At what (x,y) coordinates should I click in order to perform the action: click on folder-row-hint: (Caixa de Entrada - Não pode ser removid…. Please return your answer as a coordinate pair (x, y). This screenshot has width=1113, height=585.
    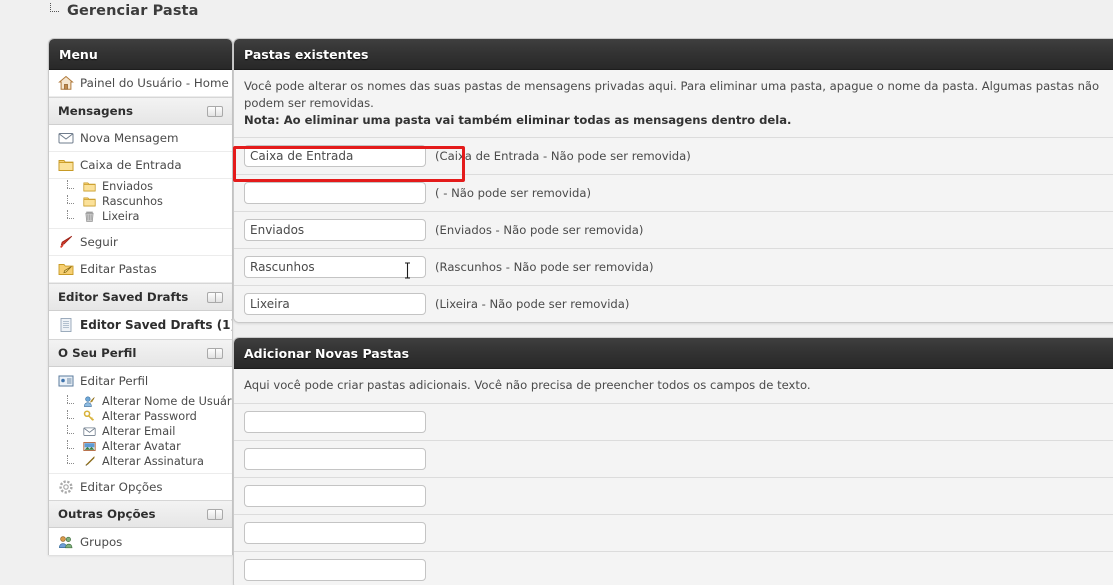
    Looking at the image, I should click on (563, 156).